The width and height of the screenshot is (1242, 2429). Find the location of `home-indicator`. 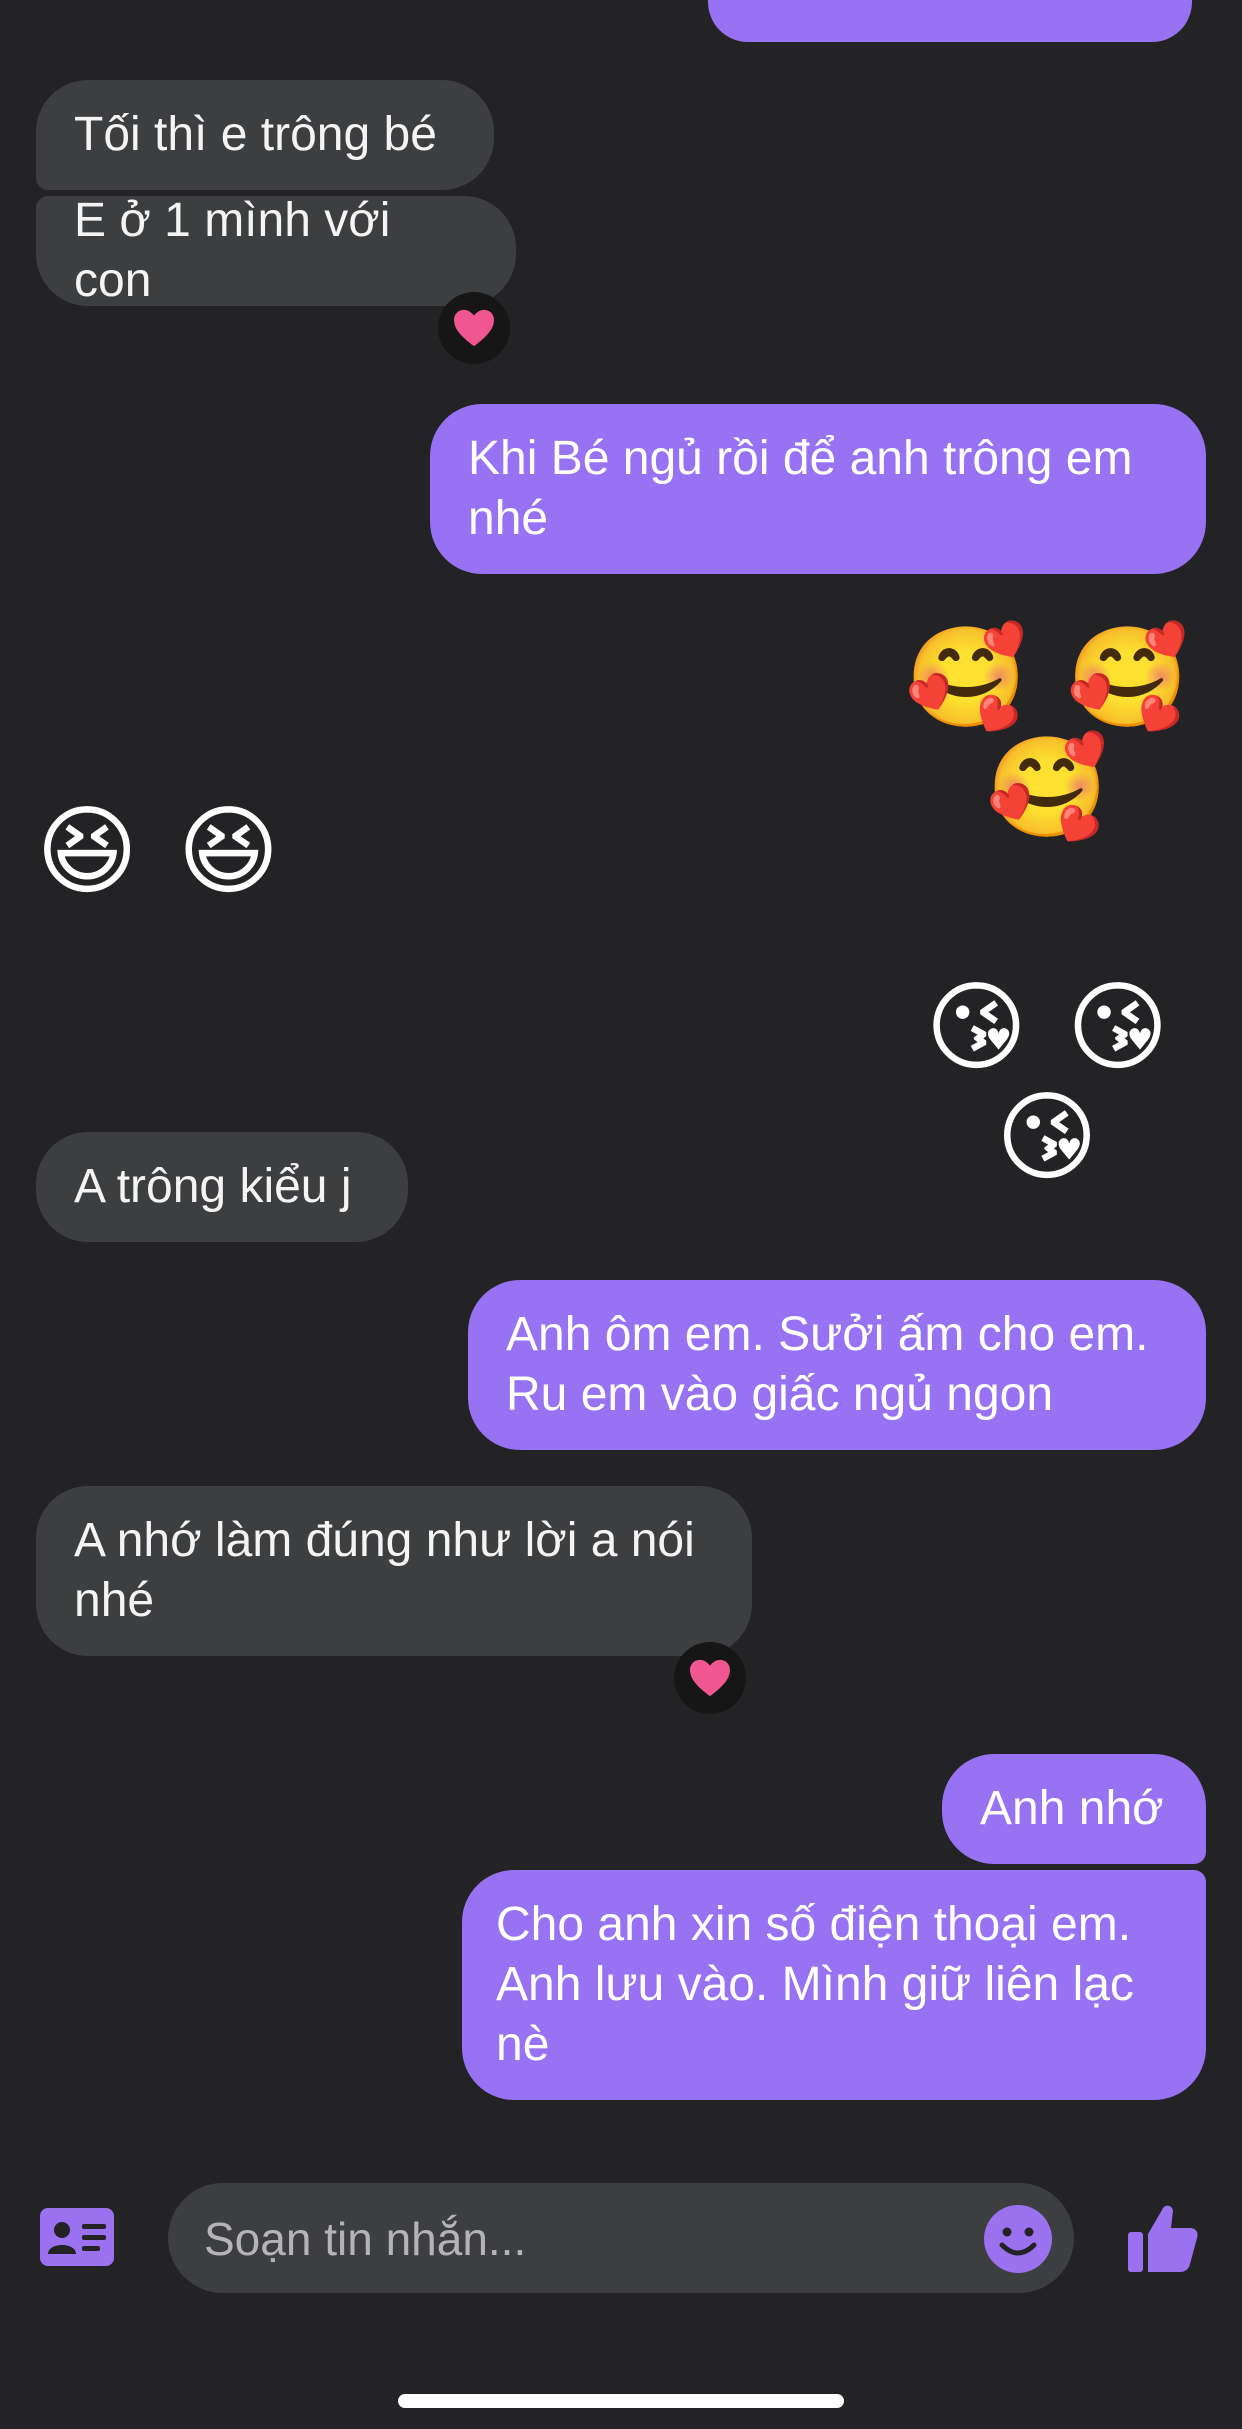

home-indicator is located at coordinates (621, 2401).